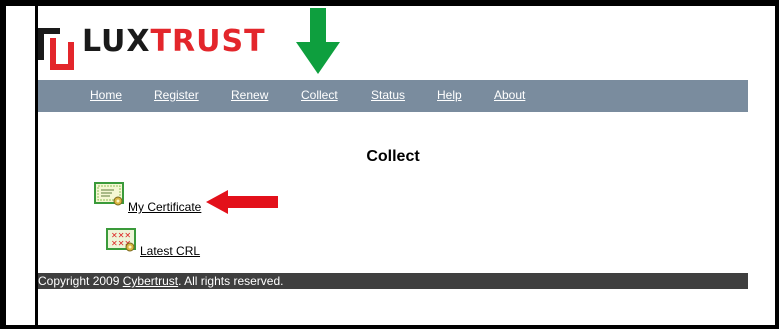 The image size is (779, 329). I want to click on footer-cybertrust-link: Cybertrust, so click(150, 281).